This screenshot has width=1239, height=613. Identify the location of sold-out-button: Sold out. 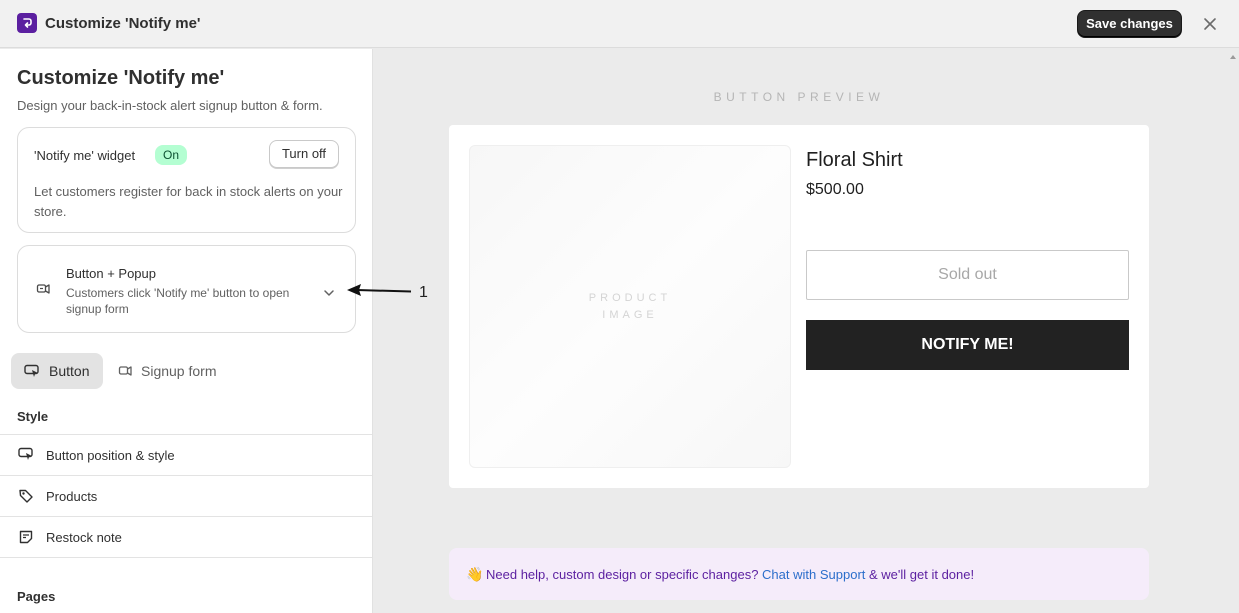
(967, 275).